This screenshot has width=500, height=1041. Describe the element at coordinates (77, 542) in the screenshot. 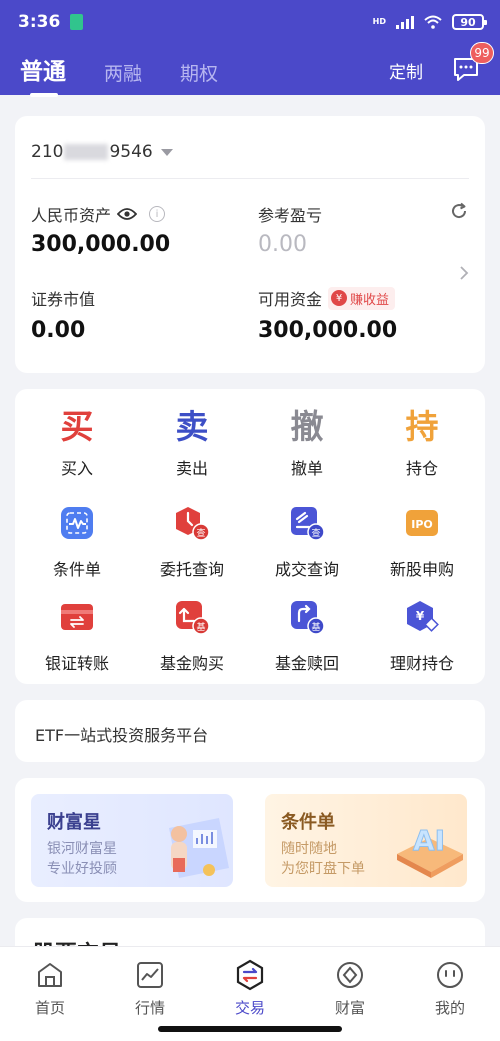

I see `conditional-order-button: 条件单` at that location.